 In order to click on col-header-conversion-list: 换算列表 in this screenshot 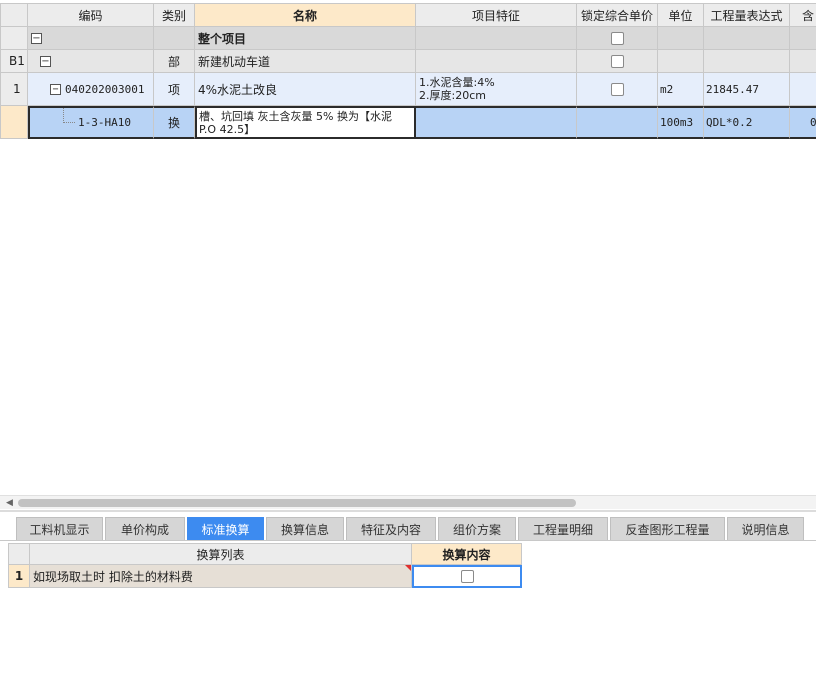, I will do `click(221, 554)`.